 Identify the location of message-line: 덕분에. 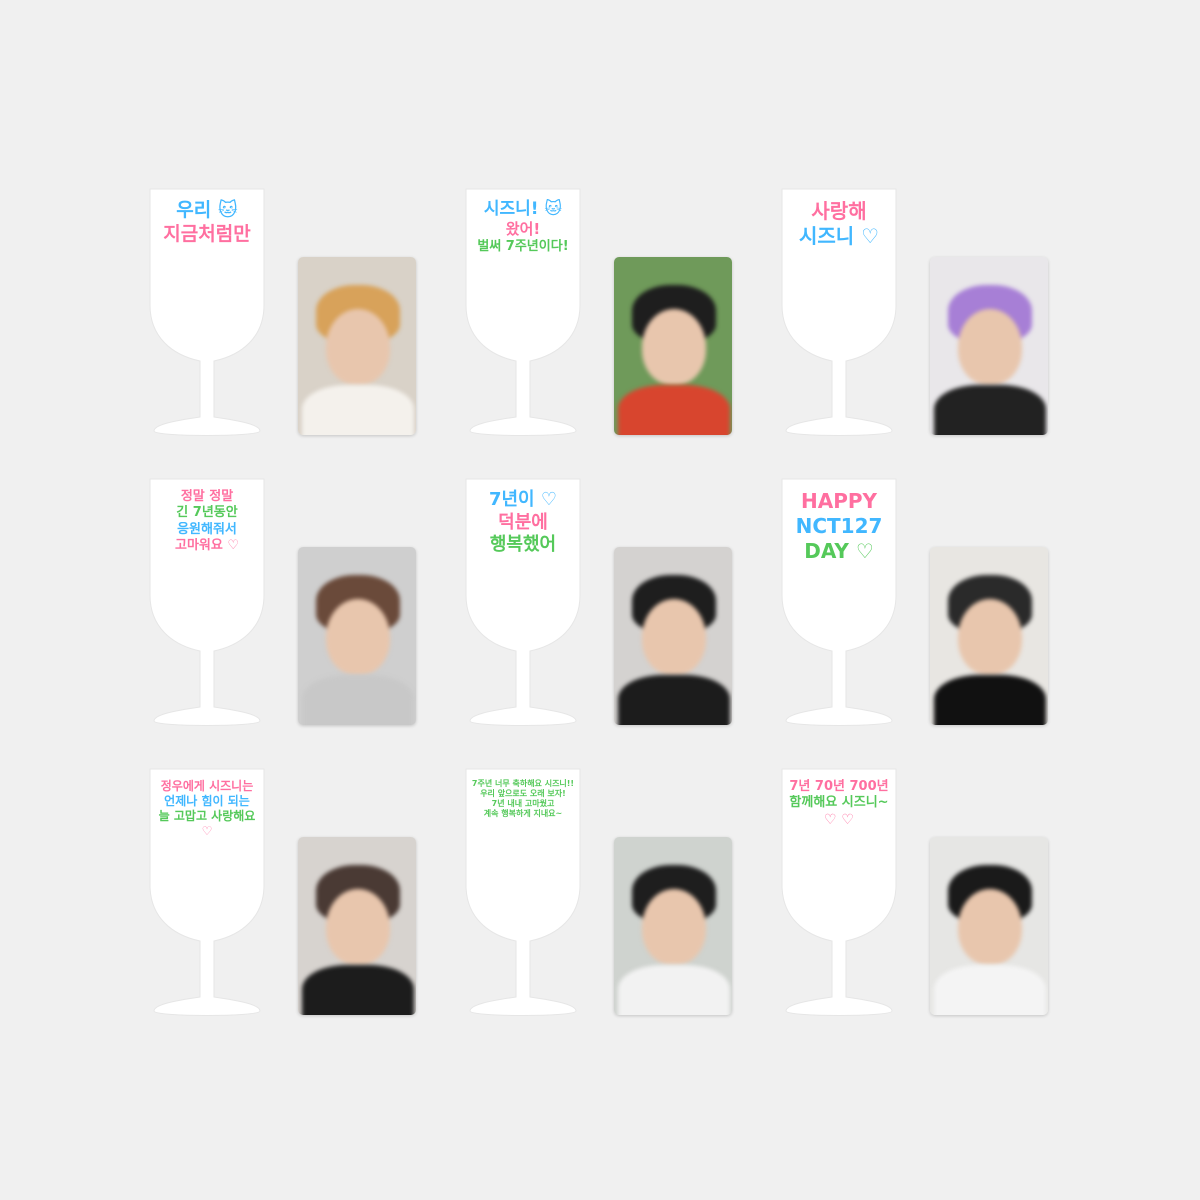
(523, 522).